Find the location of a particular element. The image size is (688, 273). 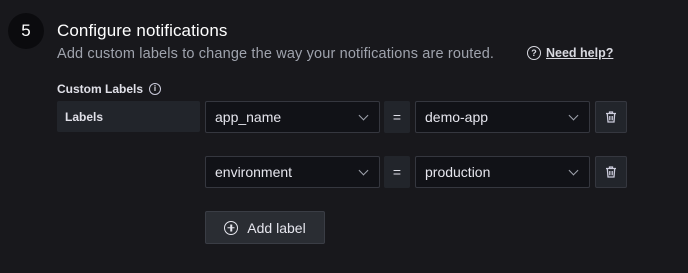

custom-labels-field-label: Custom Labels i is located at coordinates (109, 89).